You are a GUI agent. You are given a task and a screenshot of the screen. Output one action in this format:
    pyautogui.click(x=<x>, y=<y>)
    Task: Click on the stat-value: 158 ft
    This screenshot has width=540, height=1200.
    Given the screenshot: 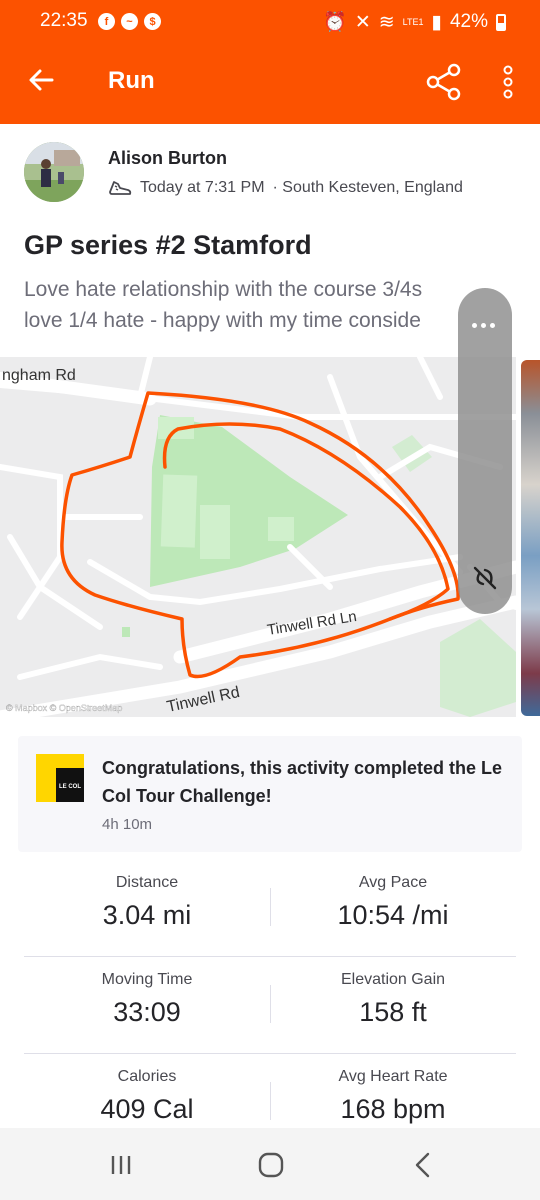 What is the action you would take?
    pyautogui.click(x=393, y=1012)
    